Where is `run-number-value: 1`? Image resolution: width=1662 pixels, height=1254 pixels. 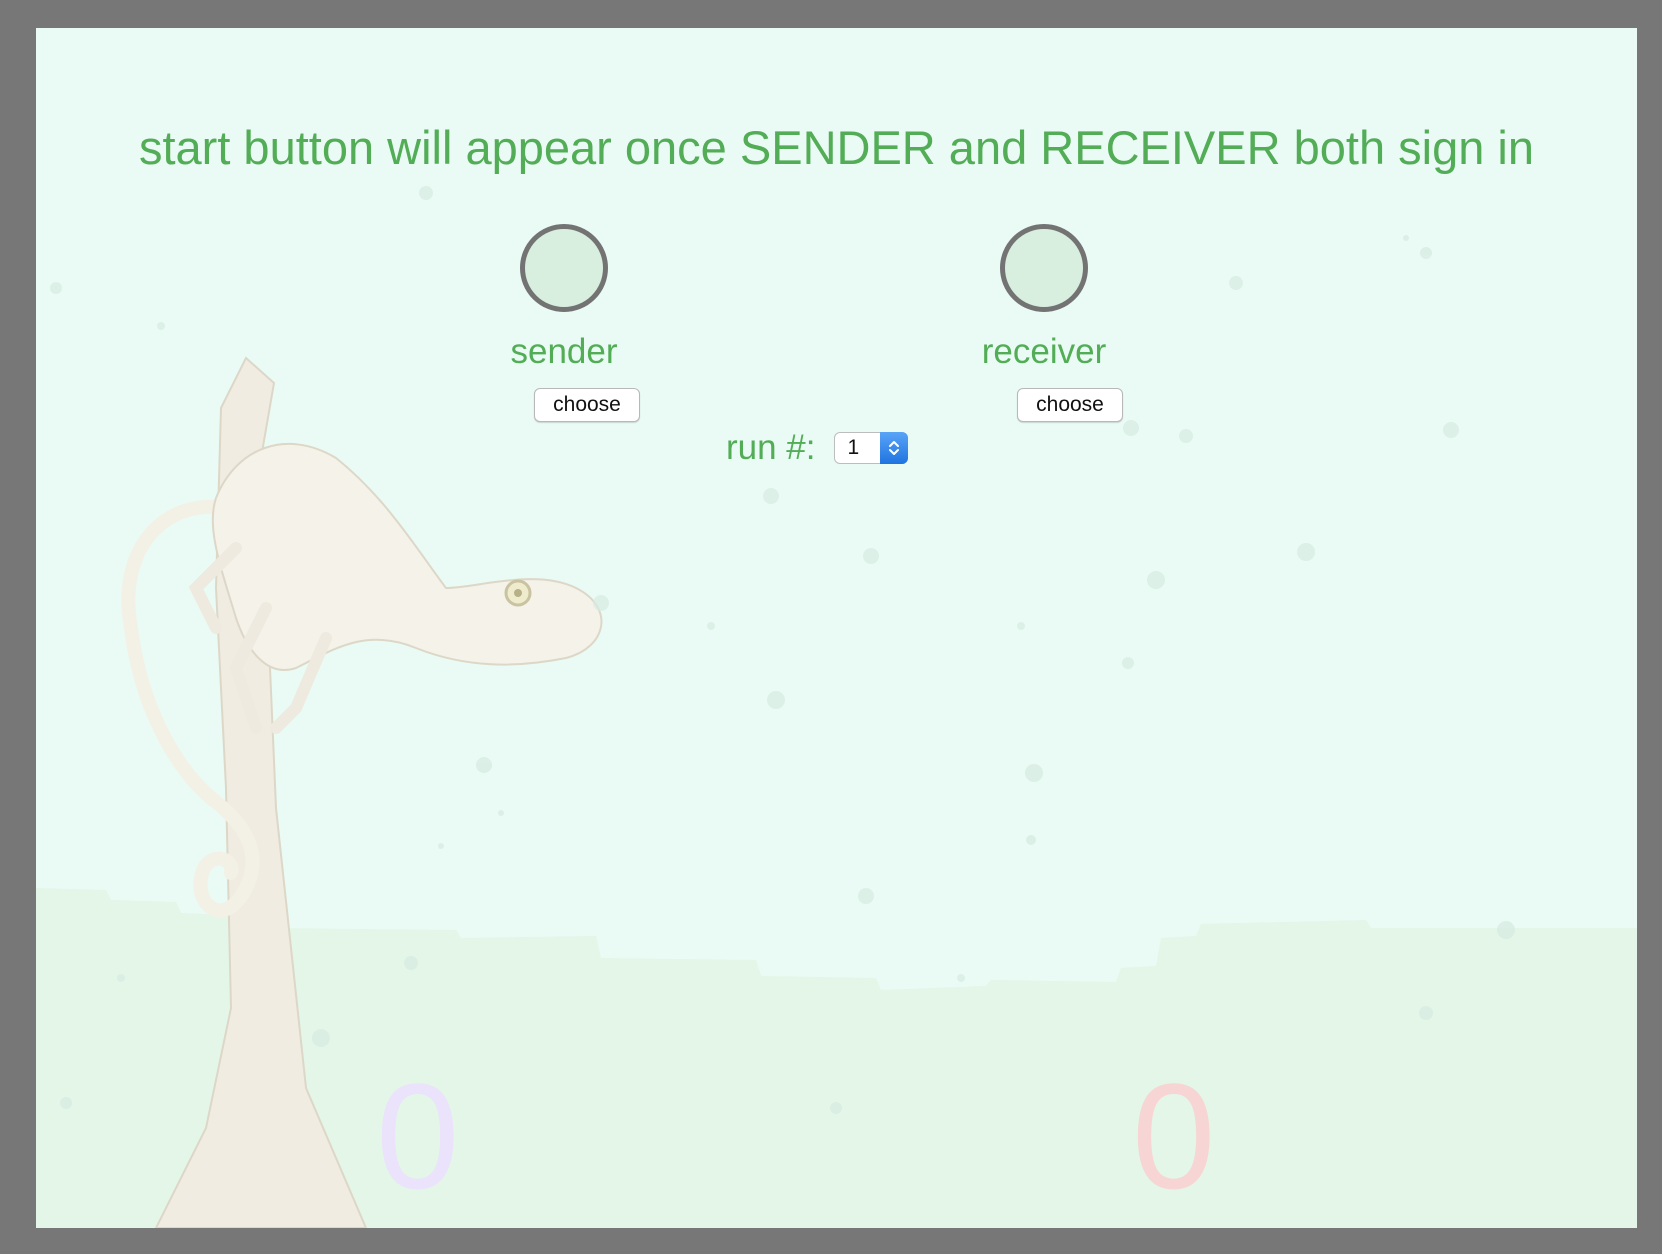 run-number-value: 1 is located at coordinates (853, 447).